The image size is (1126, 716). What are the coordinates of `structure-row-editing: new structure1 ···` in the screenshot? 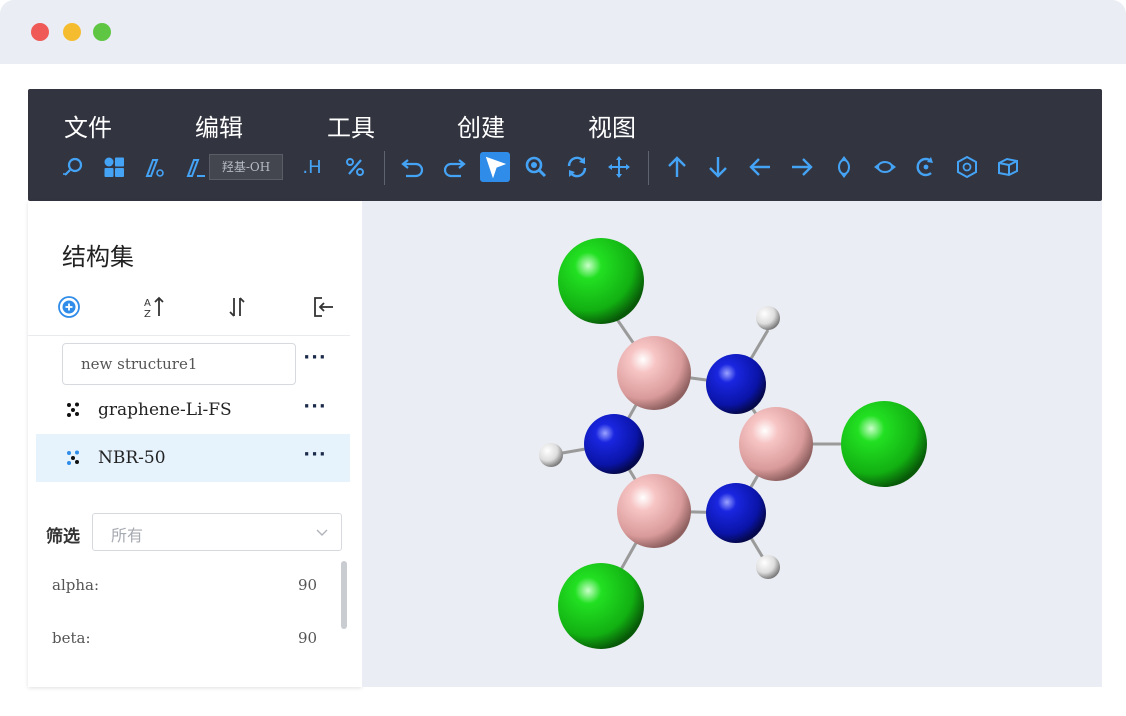 It's located at (193, 361).